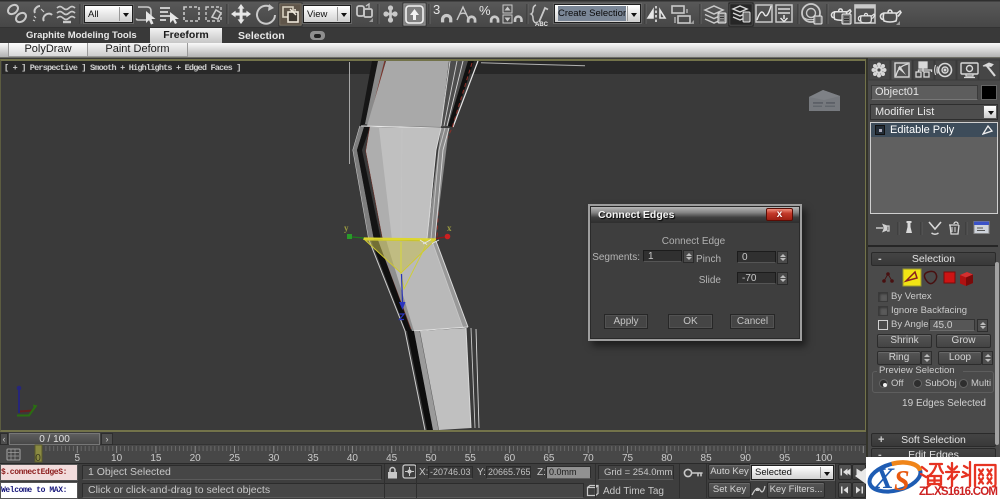 The width and height of the screenshot is (1000, 499). Describe the element at coordinates (510, 458) in the screenshot. I see `svg-text: 60` at that location.